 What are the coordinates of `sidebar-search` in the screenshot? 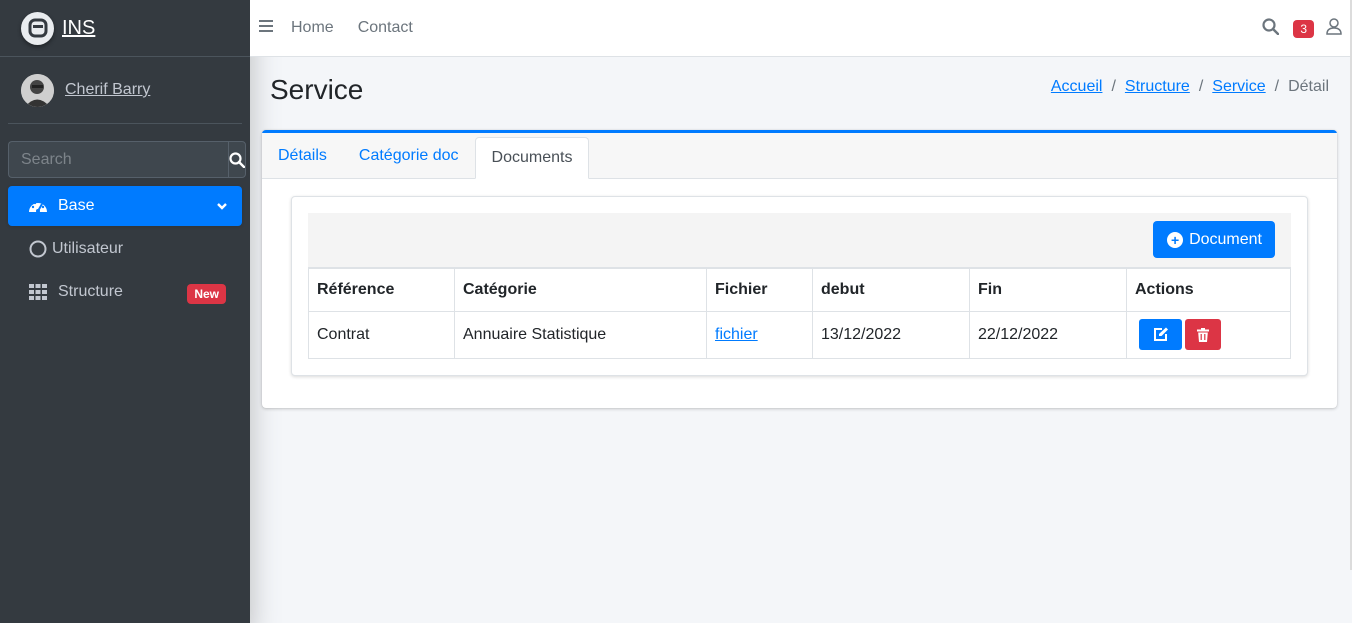 It's located at (127, 159).